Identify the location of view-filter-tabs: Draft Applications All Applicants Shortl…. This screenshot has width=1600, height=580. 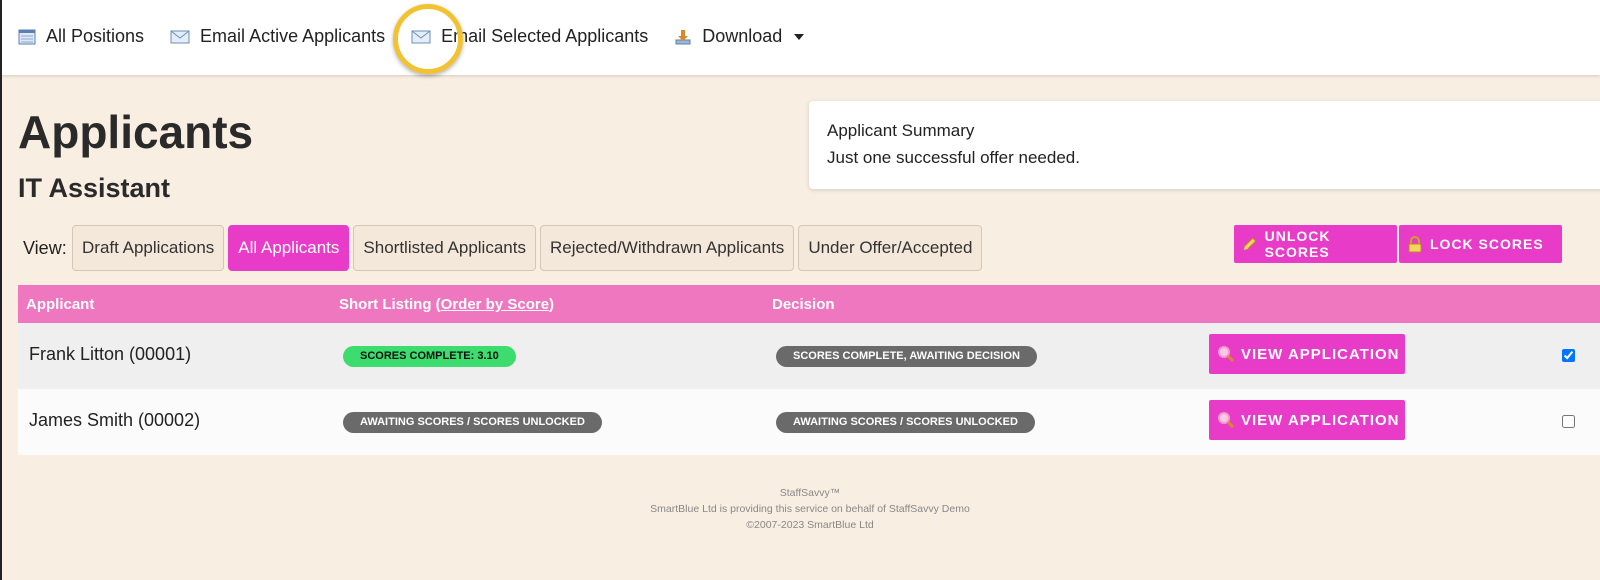
(529, 248).